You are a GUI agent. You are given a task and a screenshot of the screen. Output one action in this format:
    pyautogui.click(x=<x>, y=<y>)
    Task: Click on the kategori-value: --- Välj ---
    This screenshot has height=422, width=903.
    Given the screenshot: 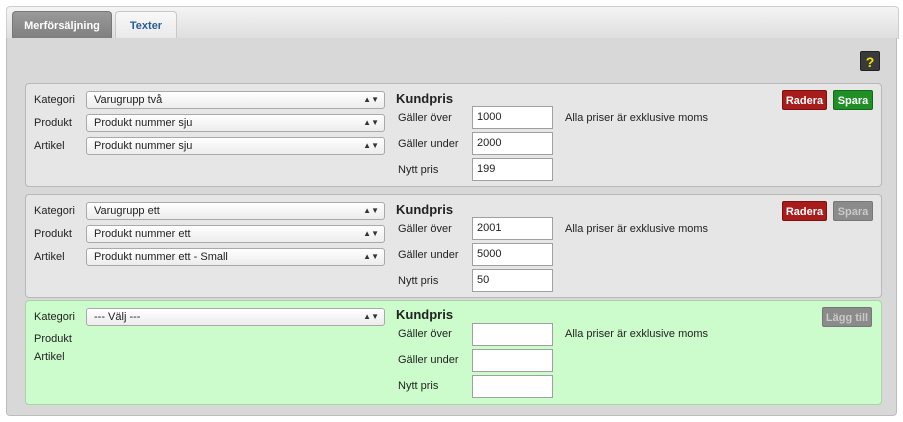 What is the action you would take?
    pyautogui.click(x=117, y=317)
    